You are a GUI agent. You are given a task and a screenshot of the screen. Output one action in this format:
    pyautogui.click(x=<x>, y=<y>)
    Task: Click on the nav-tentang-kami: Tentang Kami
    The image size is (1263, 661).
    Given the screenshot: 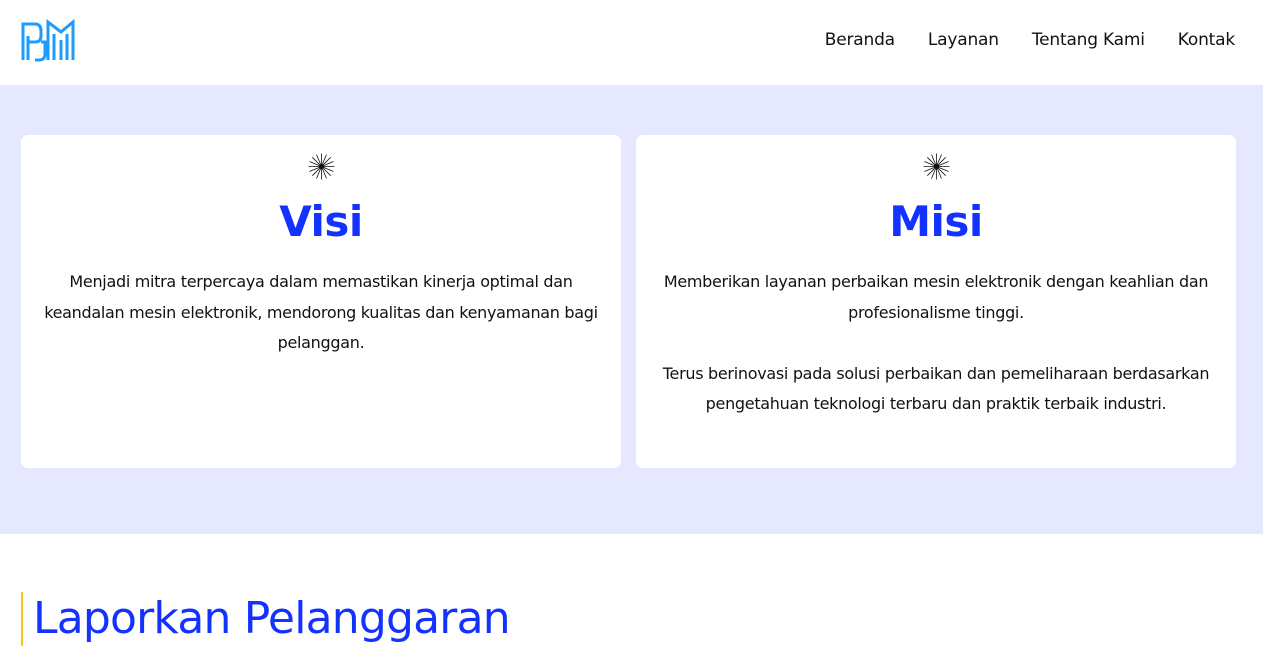 What is the action you would take?
    pyautogui.click(x=1088, y=40)
    